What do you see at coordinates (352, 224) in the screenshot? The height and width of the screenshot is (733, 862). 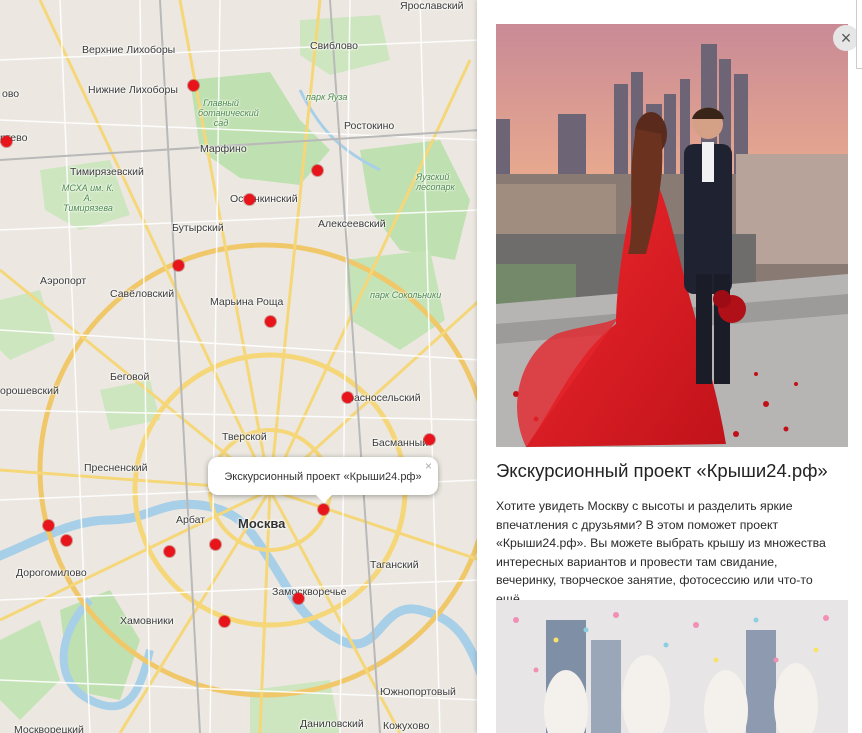 I see `map-label: Алексеевский` at bounding box center [352, 224].